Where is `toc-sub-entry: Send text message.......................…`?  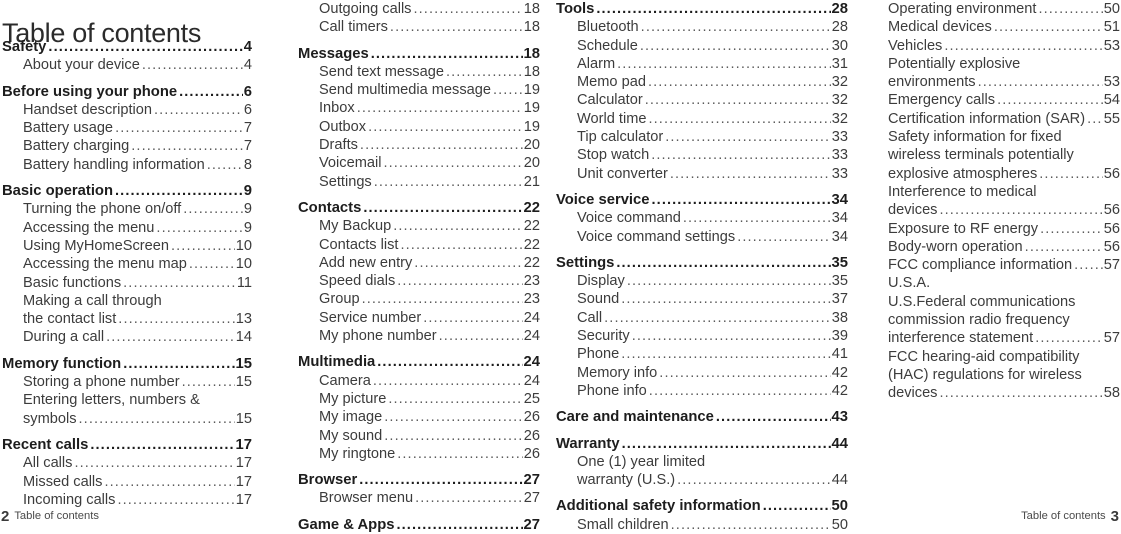 toc-sub-entry: Send text message.......................… is located at coordinates (419, 72).